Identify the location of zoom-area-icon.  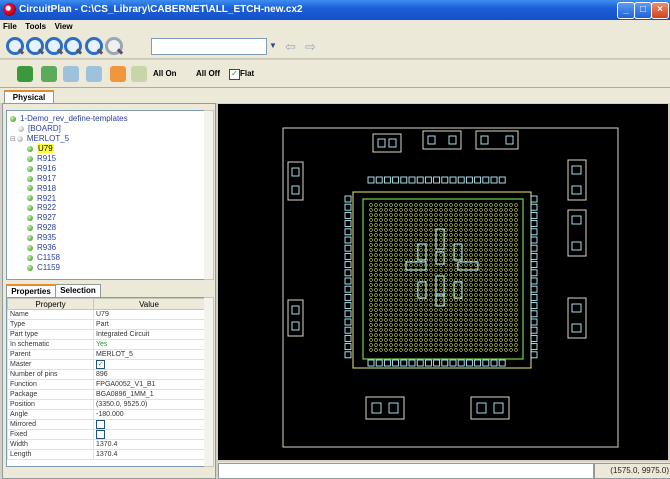
(73, 46).